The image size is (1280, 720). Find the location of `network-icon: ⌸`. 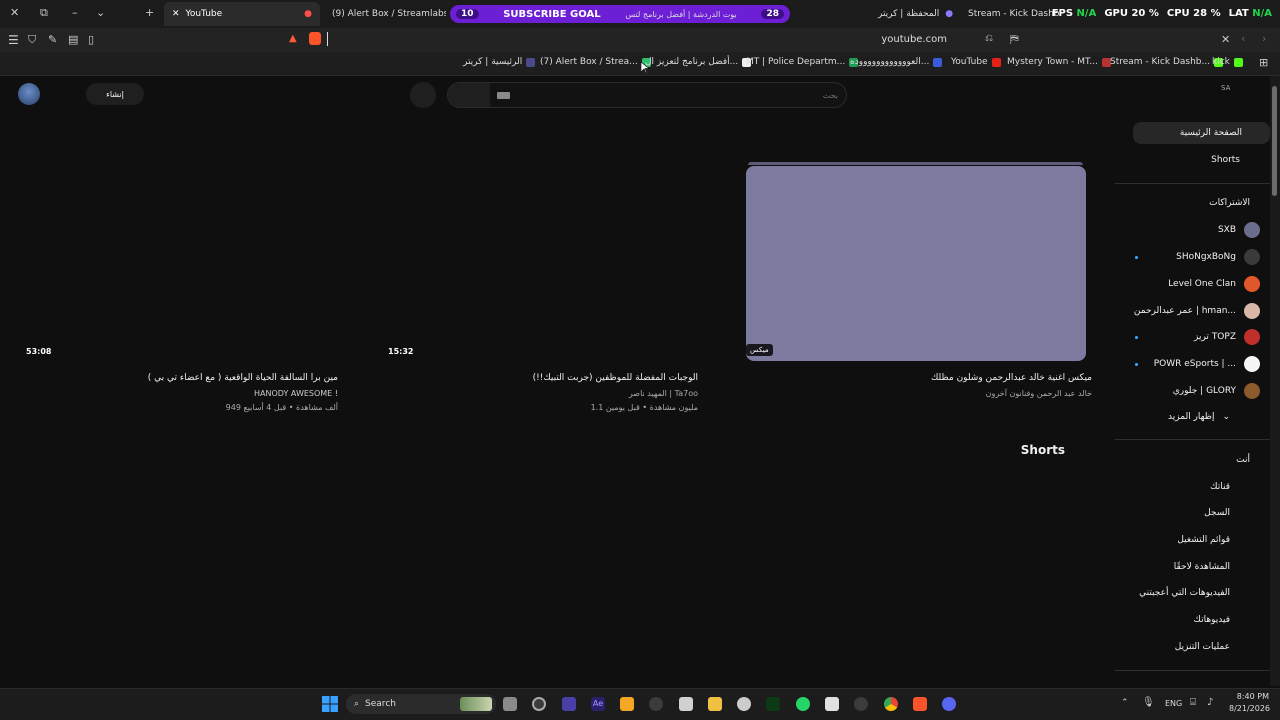

network-icon: ⌸ is located at coordinates (1193, 702).